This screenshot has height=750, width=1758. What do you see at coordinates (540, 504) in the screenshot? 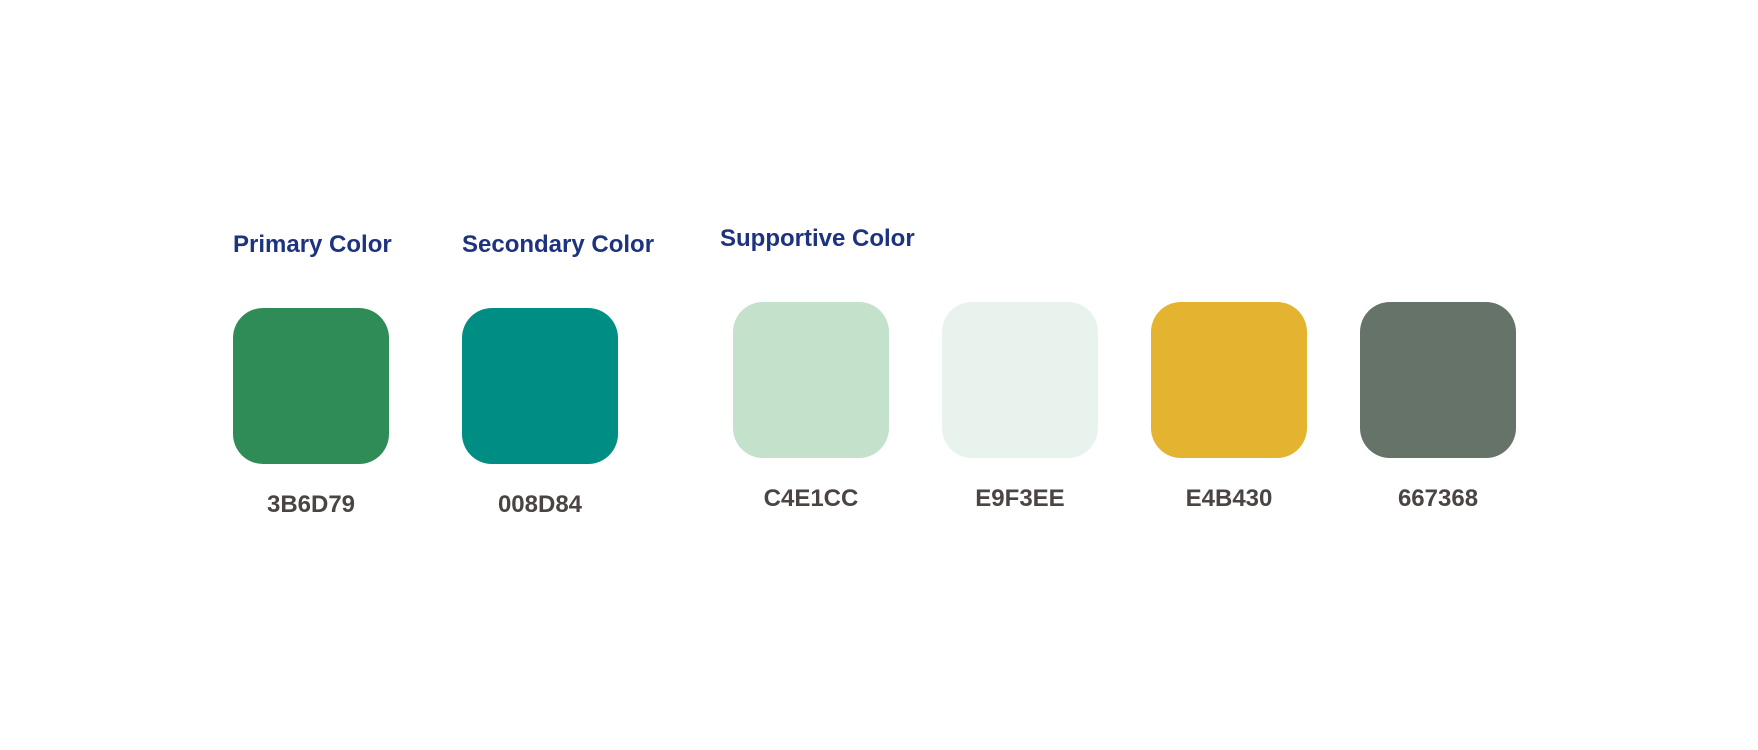
I see `secondary-color-hex-label: 008D84` at bounding box center [540, 504].